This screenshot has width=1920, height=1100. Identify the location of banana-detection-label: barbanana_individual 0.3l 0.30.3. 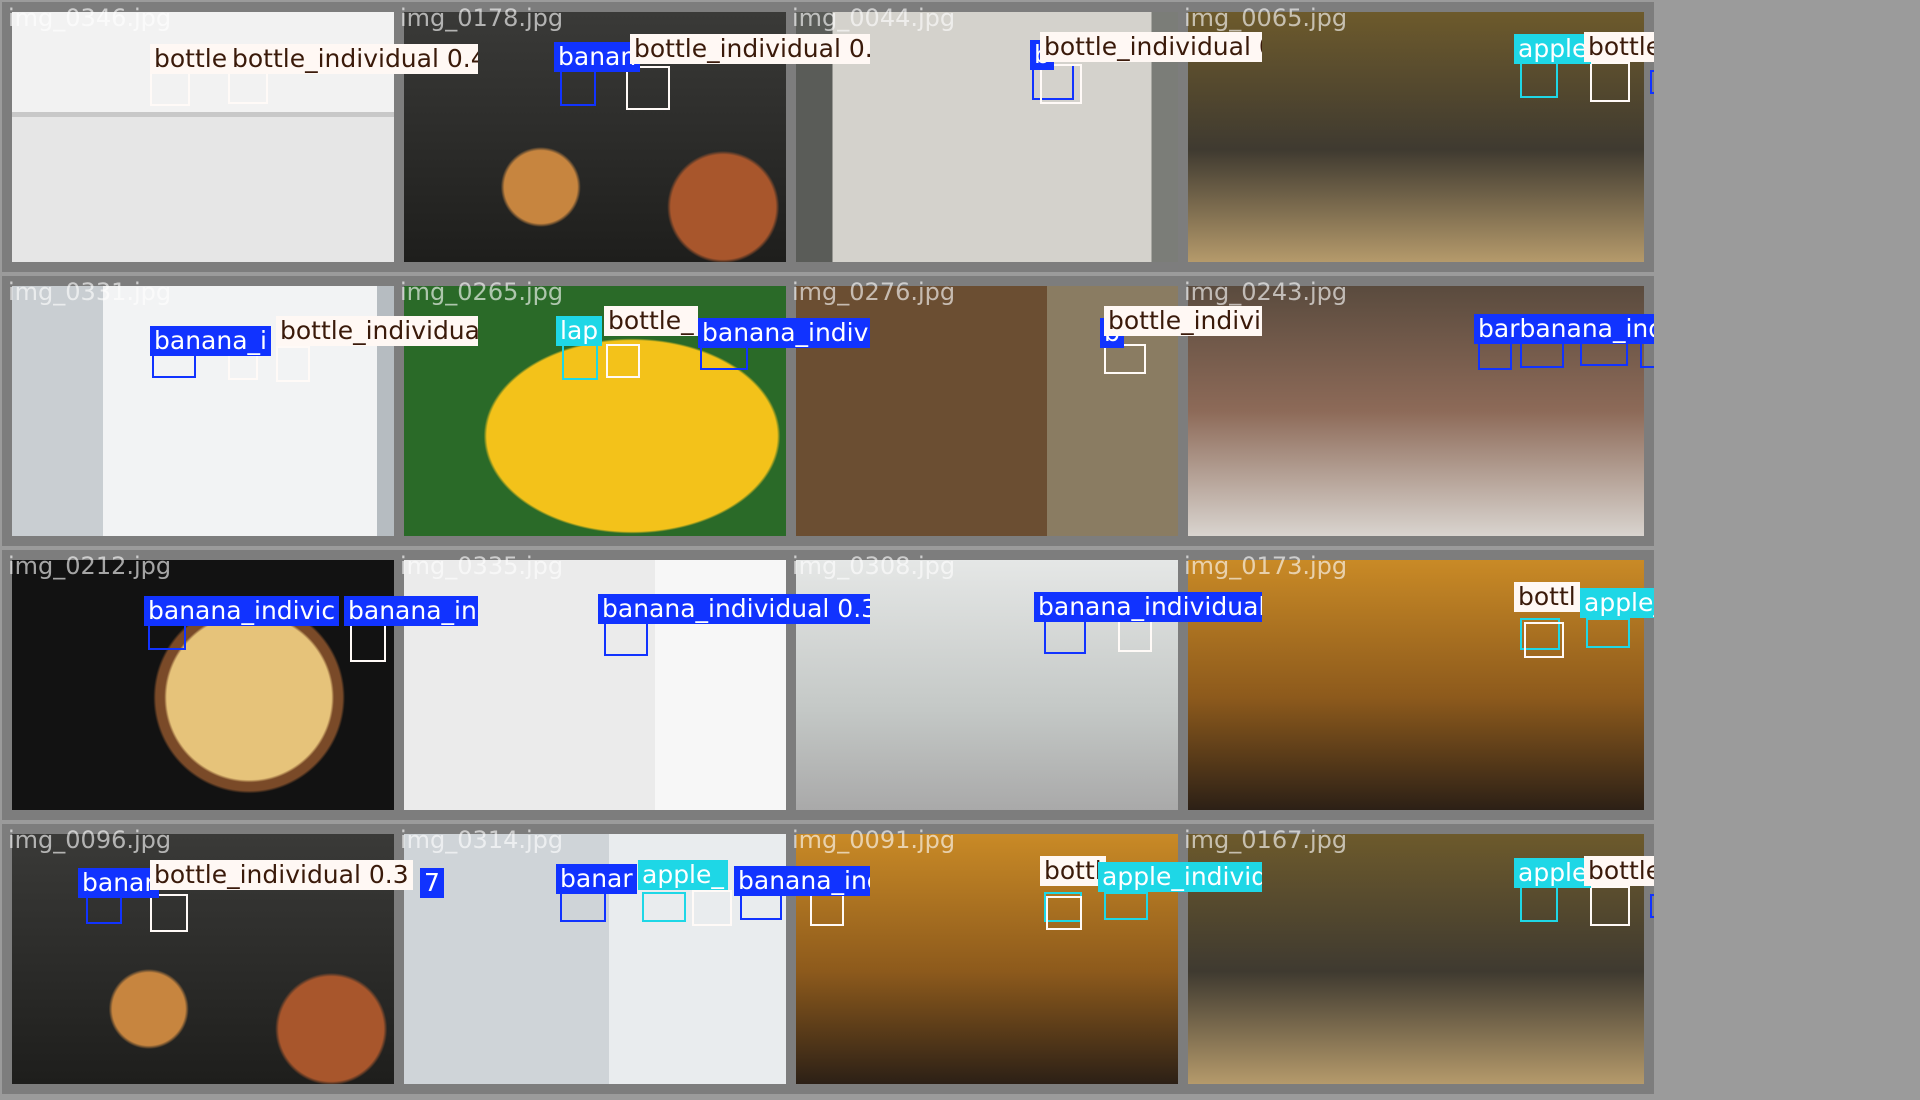
(1564, 329).